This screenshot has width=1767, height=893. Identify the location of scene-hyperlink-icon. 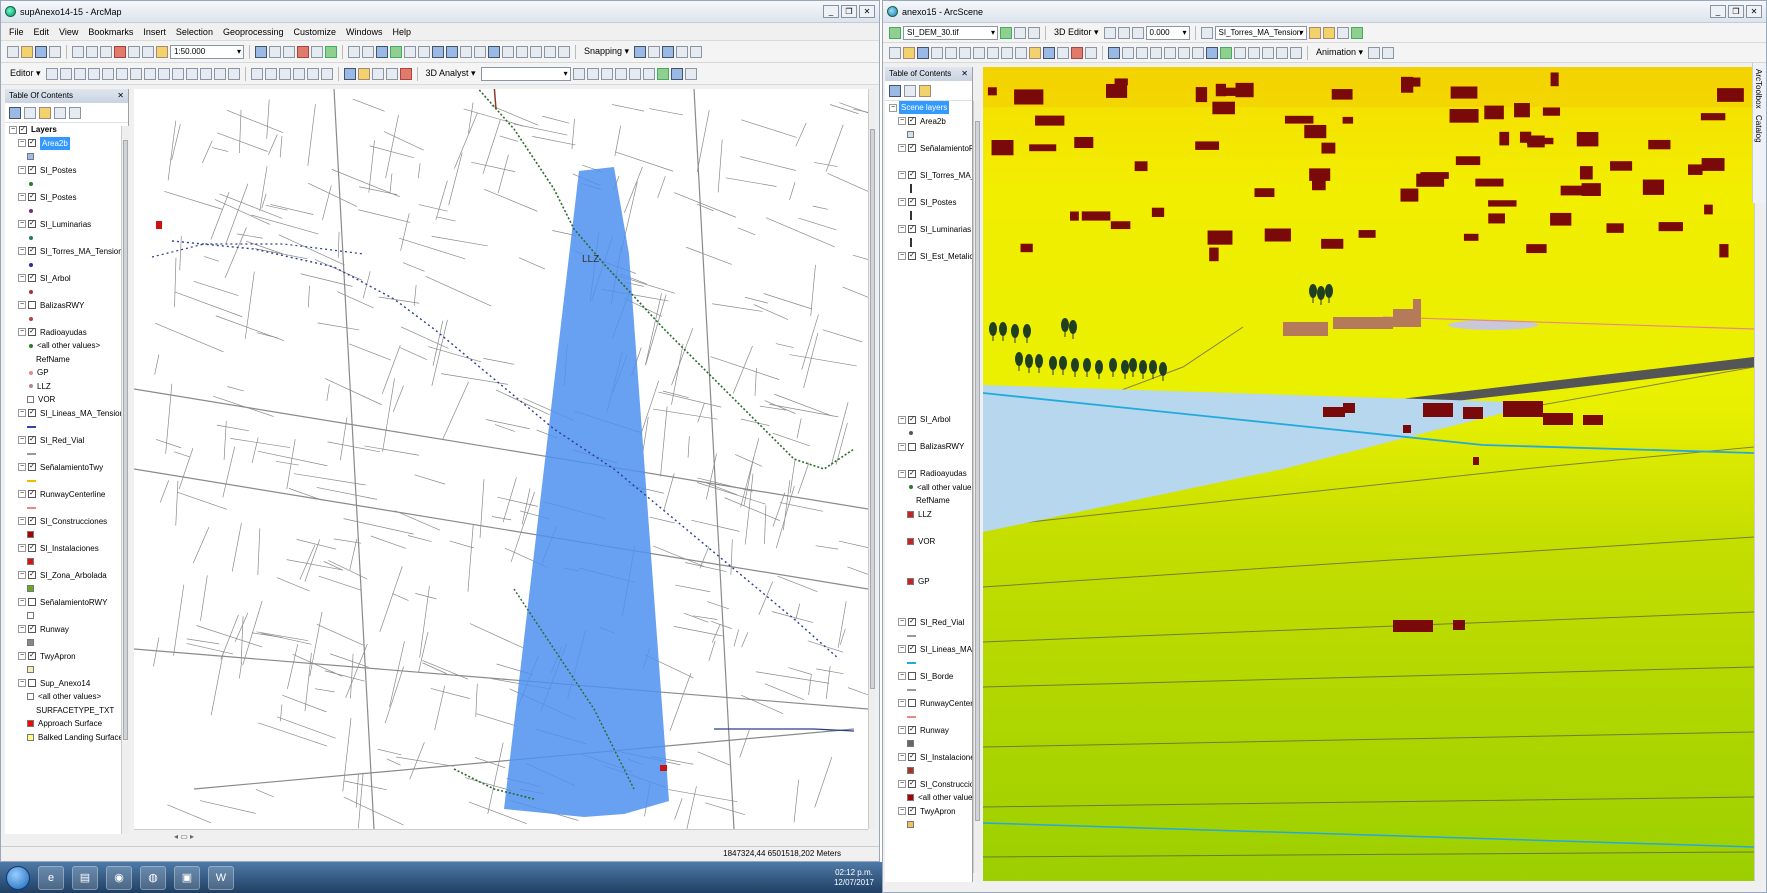
(1296, 52).